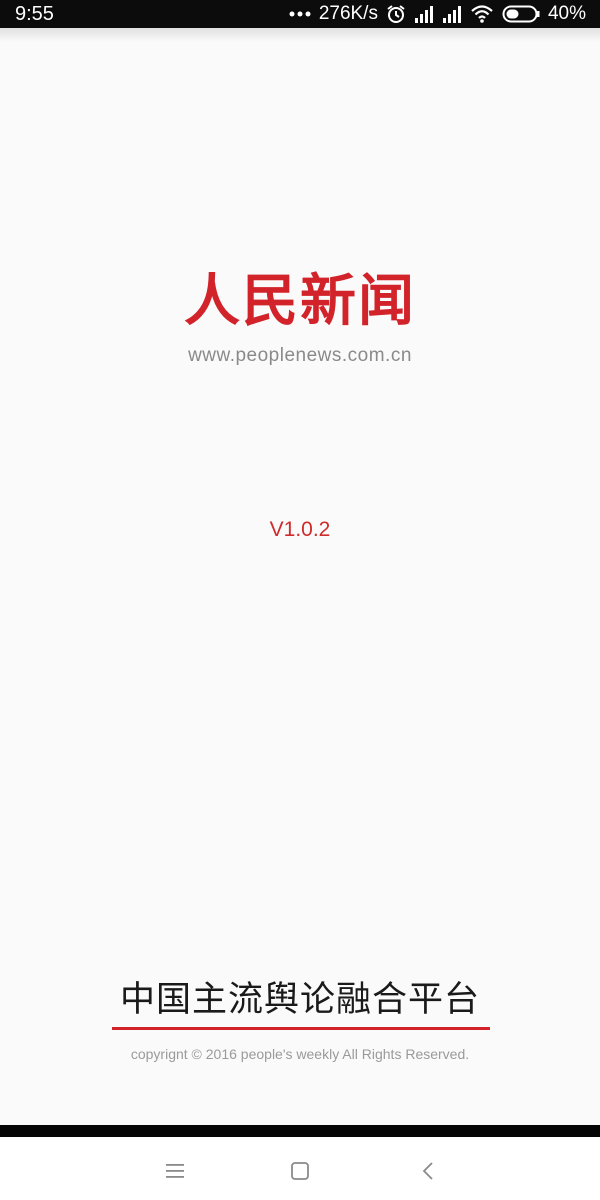  I want to click on more-dots-icon, so click(300, 14).